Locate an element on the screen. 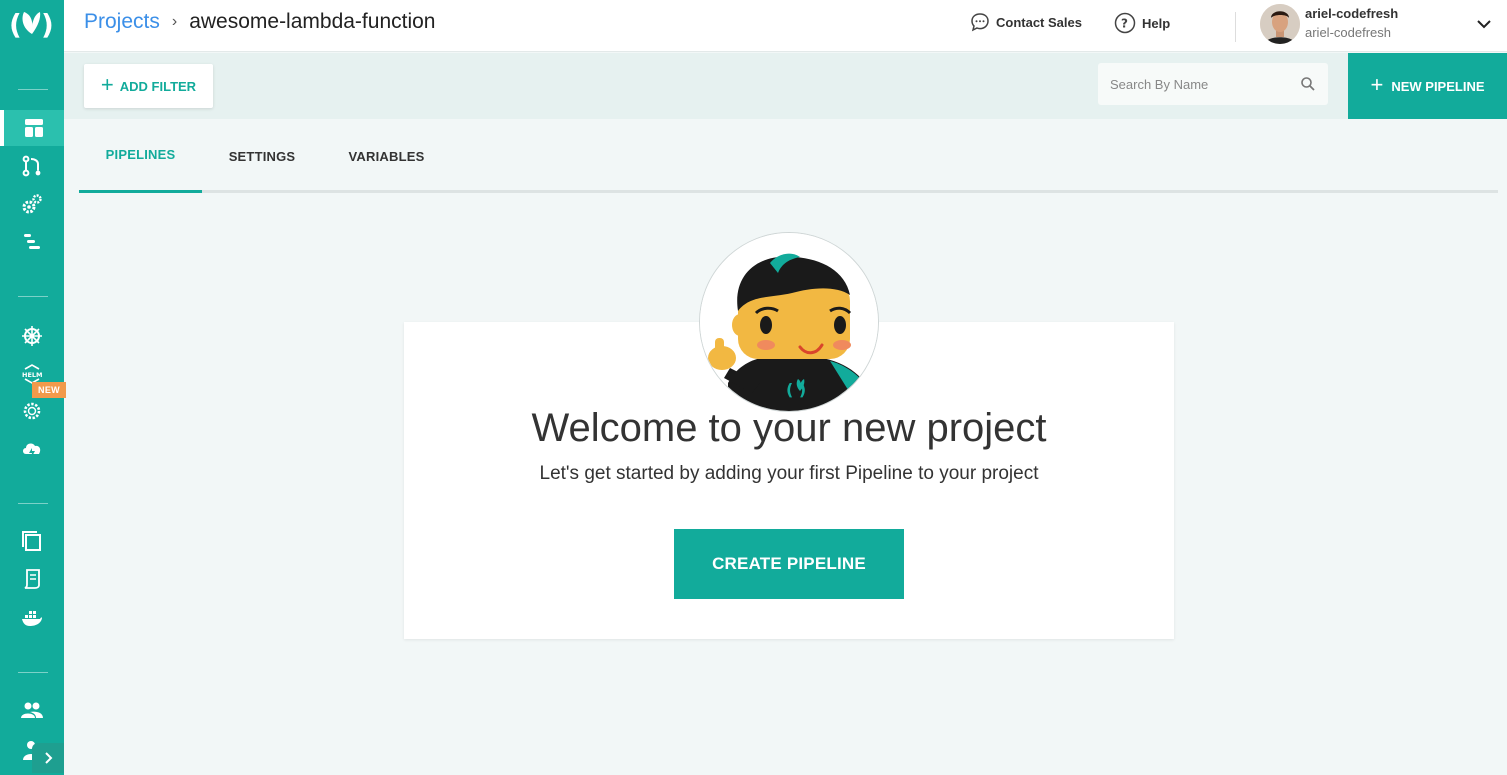  contact-sales-button: Contact Sales is located at coordinates (1026, 22).